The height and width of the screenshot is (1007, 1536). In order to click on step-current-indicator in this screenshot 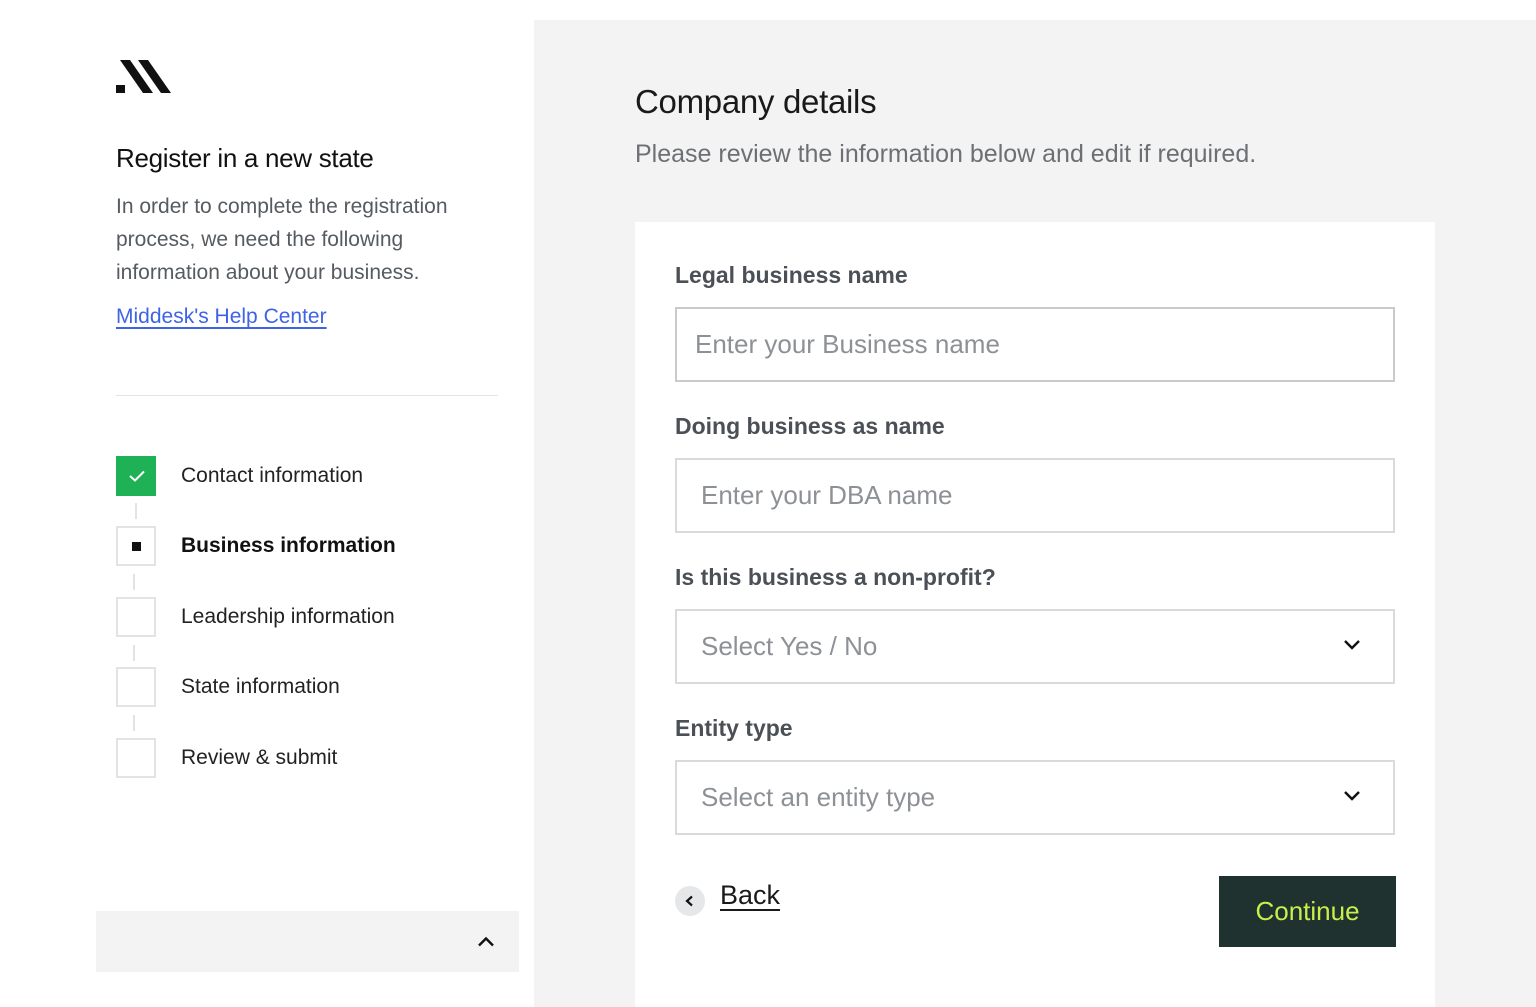, I will do `click(136, 546)`.